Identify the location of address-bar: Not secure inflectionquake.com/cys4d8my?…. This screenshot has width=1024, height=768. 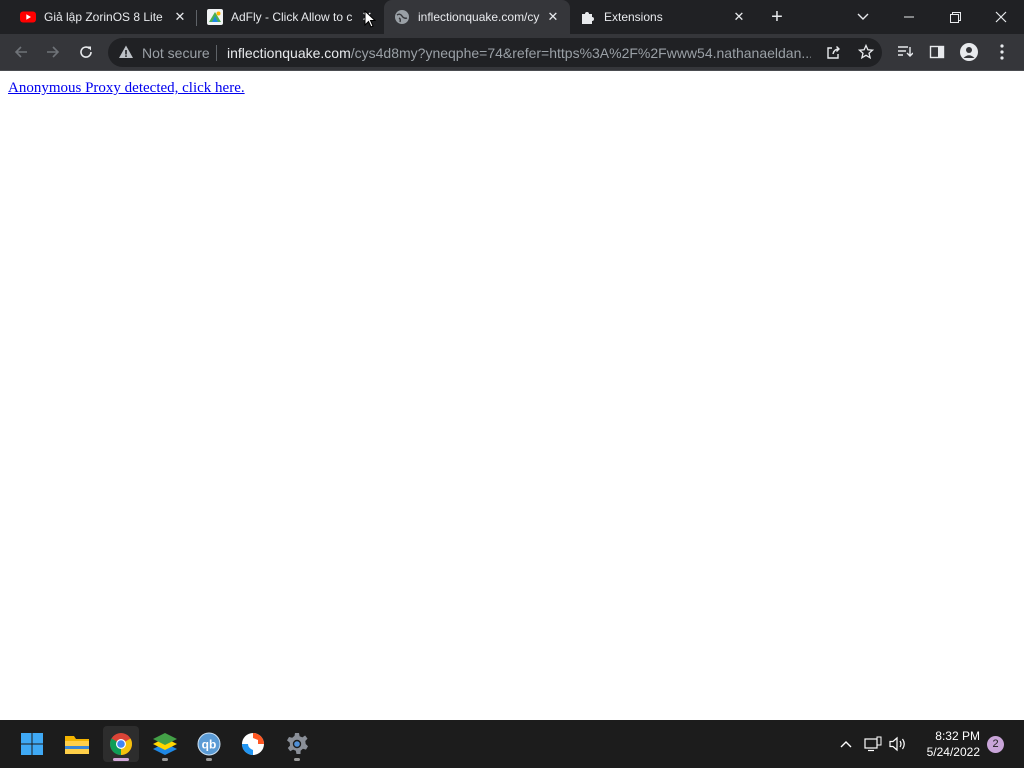
(495, 52).